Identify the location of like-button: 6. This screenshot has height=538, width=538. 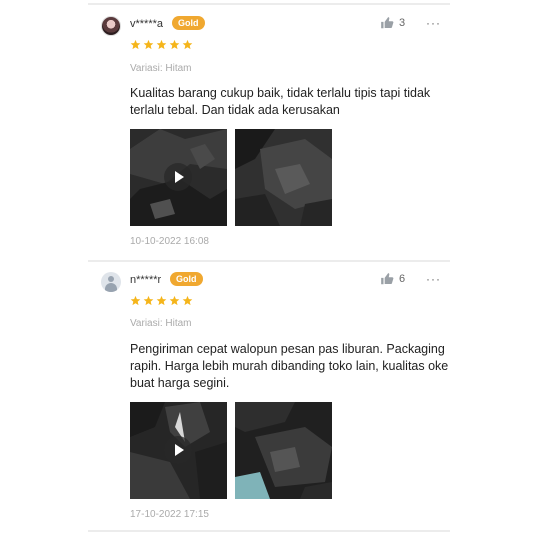
(392, 279).